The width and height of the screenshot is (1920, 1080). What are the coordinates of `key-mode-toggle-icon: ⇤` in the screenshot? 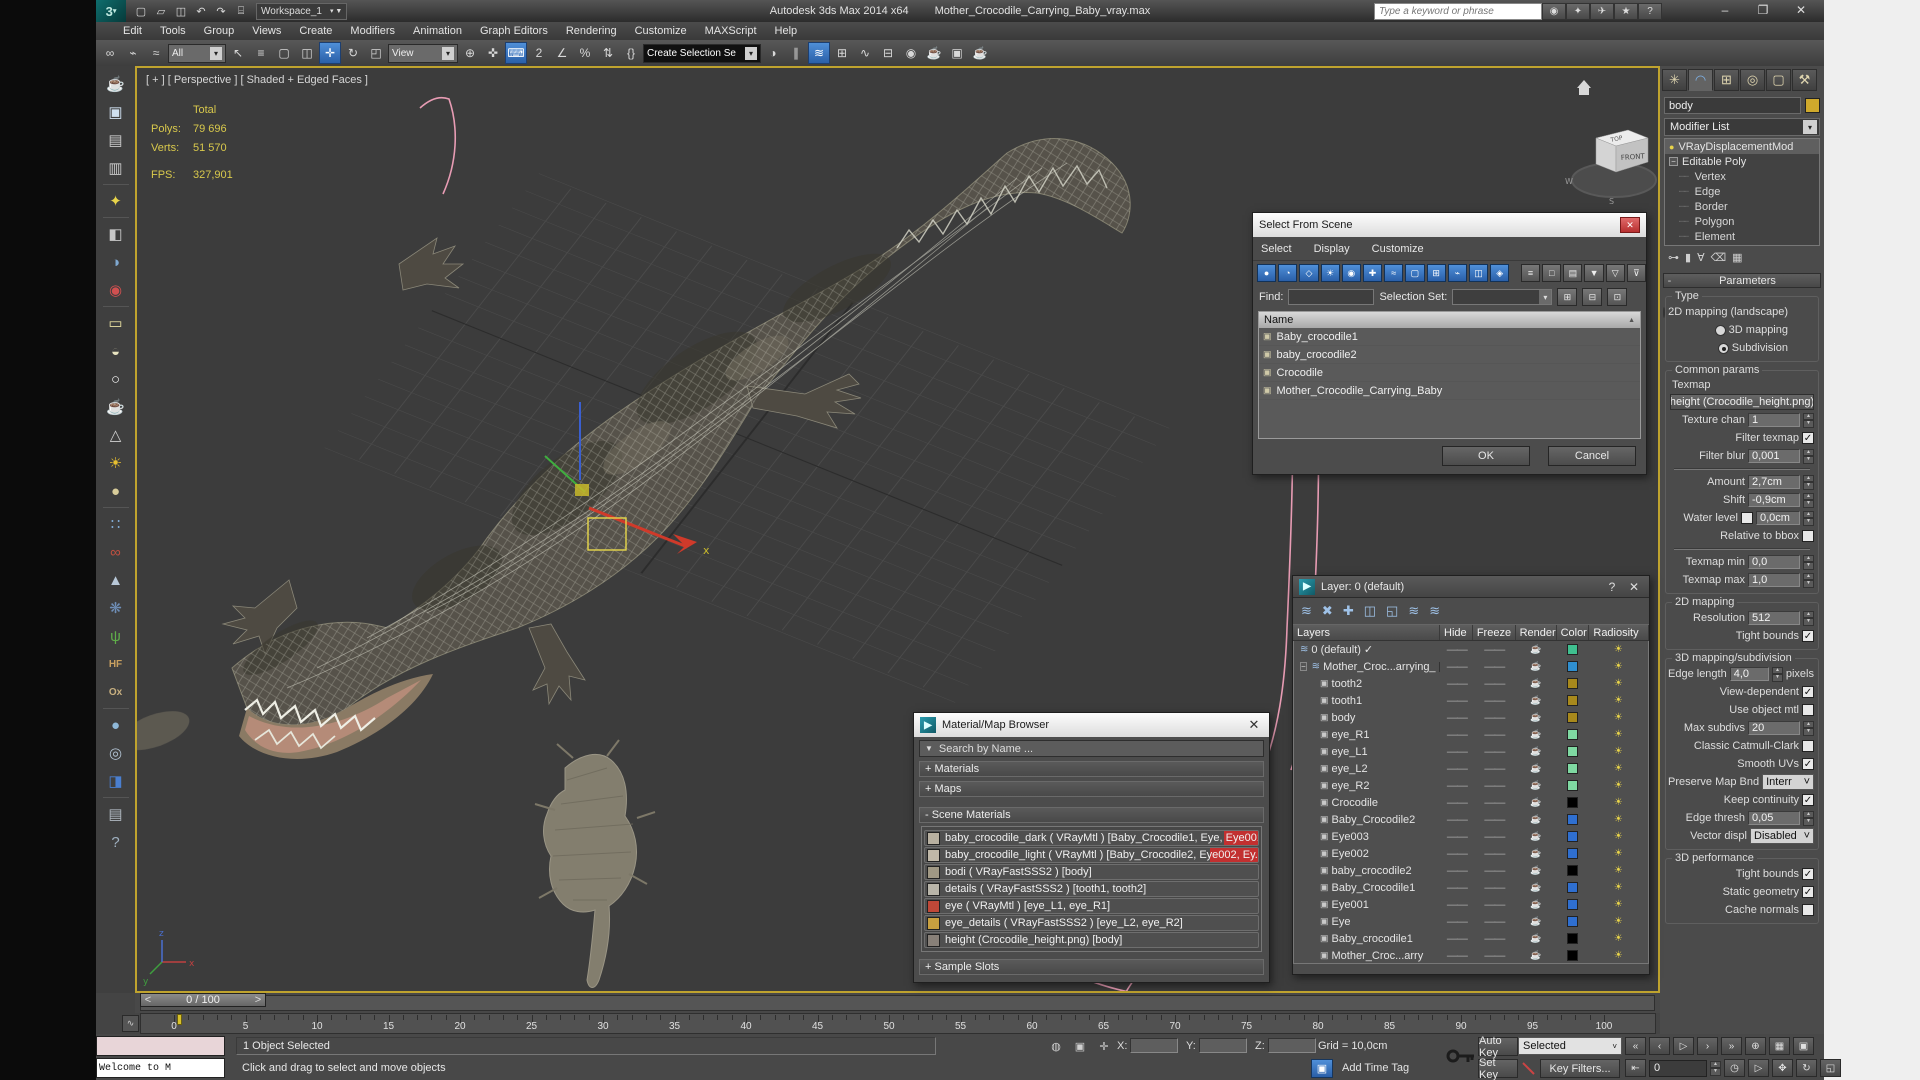 It's located at (1635, 1068).